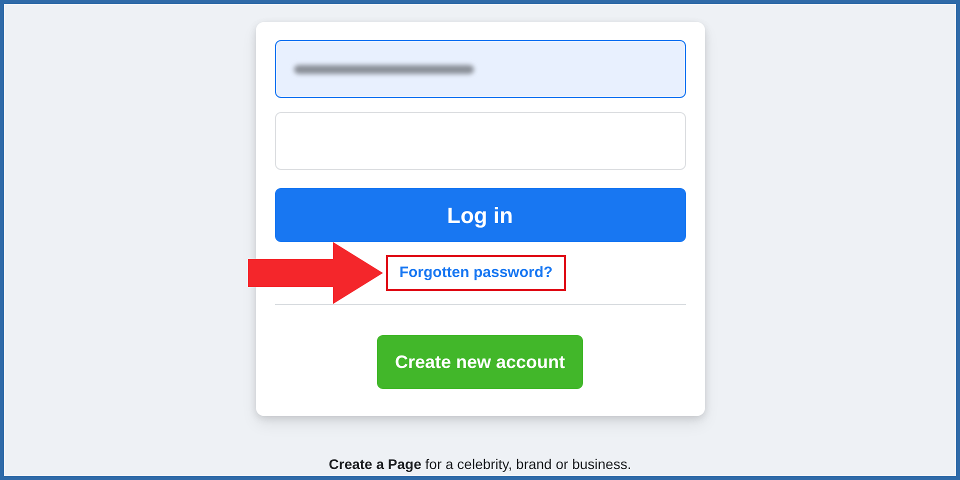 This screenshot has width=960, height=480. What do you see at coordinates (480, 362) in the screenshot?
I see `create-account-button: Create new account` at bounding box center [480, 362].